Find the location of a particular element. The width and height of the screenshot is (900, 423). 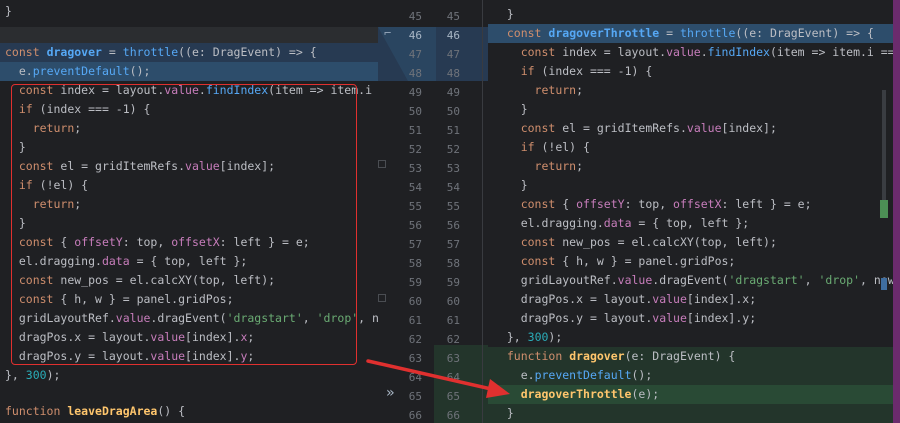

line-number-left: 56 is located at coordinates (415, 225).